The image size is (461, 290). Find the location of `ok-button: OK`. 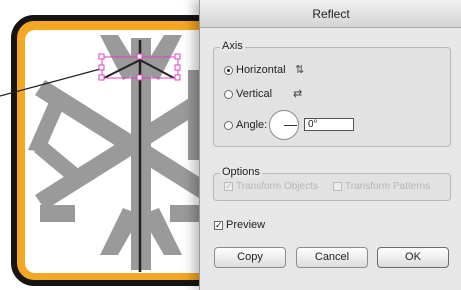

ok-button: OK is located at coordinates (413, 257).